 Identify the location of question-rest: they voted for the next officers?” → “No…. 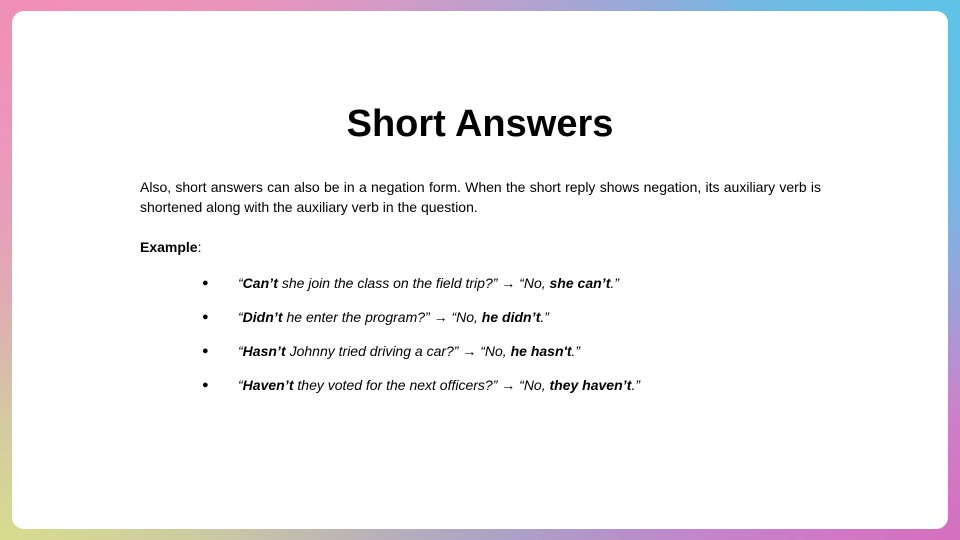
(421, 385).